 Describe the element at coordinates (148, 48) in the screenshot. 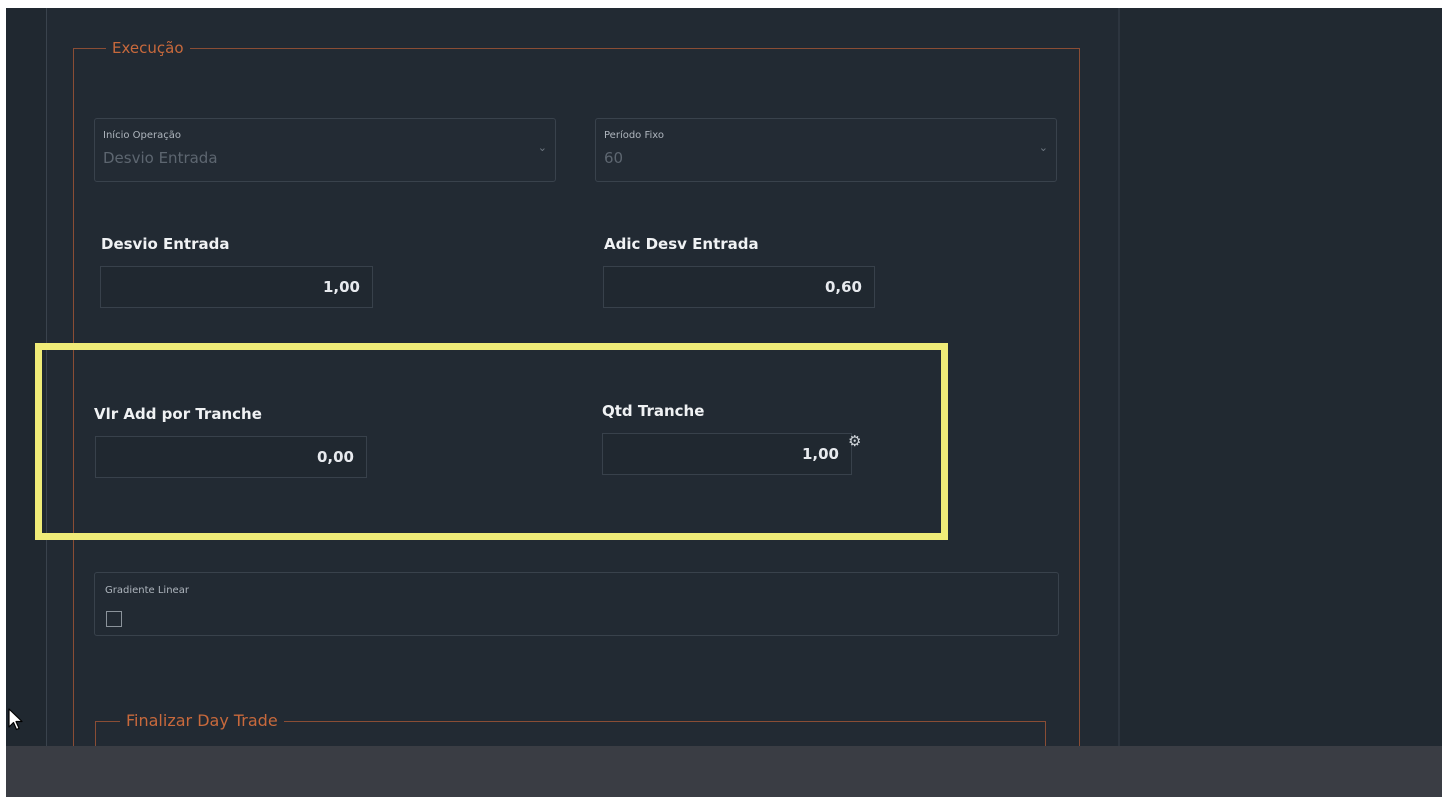

I see `execucao-legend: Execução` at that location.